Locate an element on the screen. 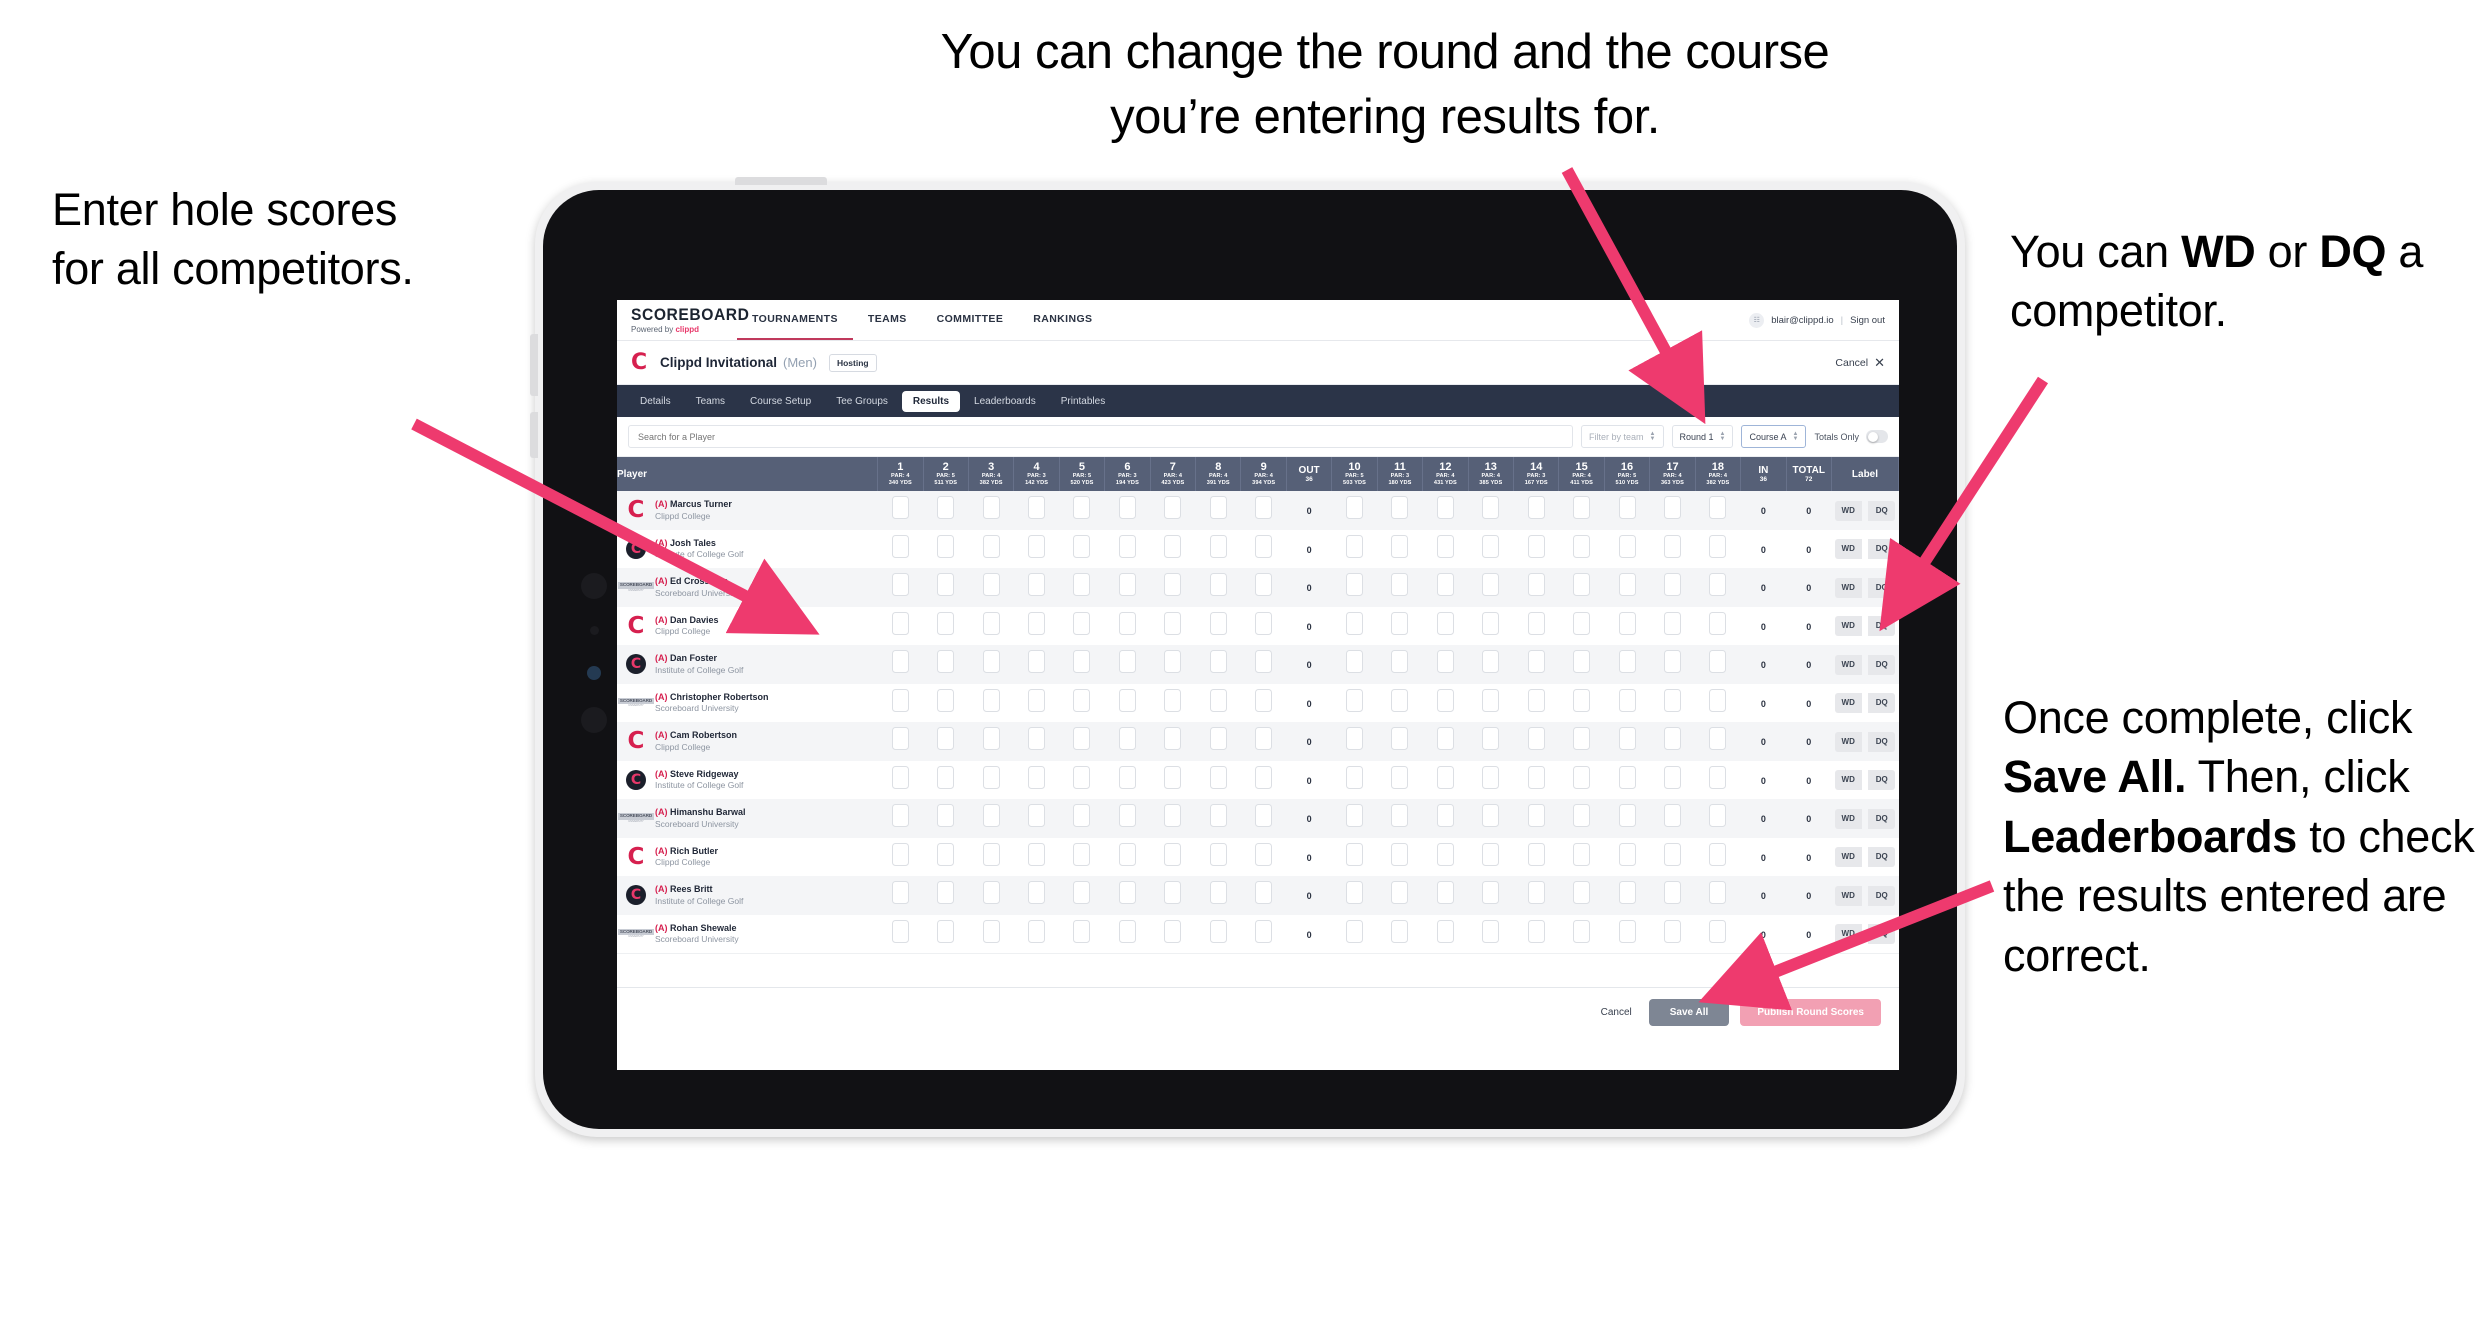 The width and height of the screenshot is (2489, 1339). filter-by-team-select: Filter by team ▲ ▼ is located at coordinates (1622, 436).